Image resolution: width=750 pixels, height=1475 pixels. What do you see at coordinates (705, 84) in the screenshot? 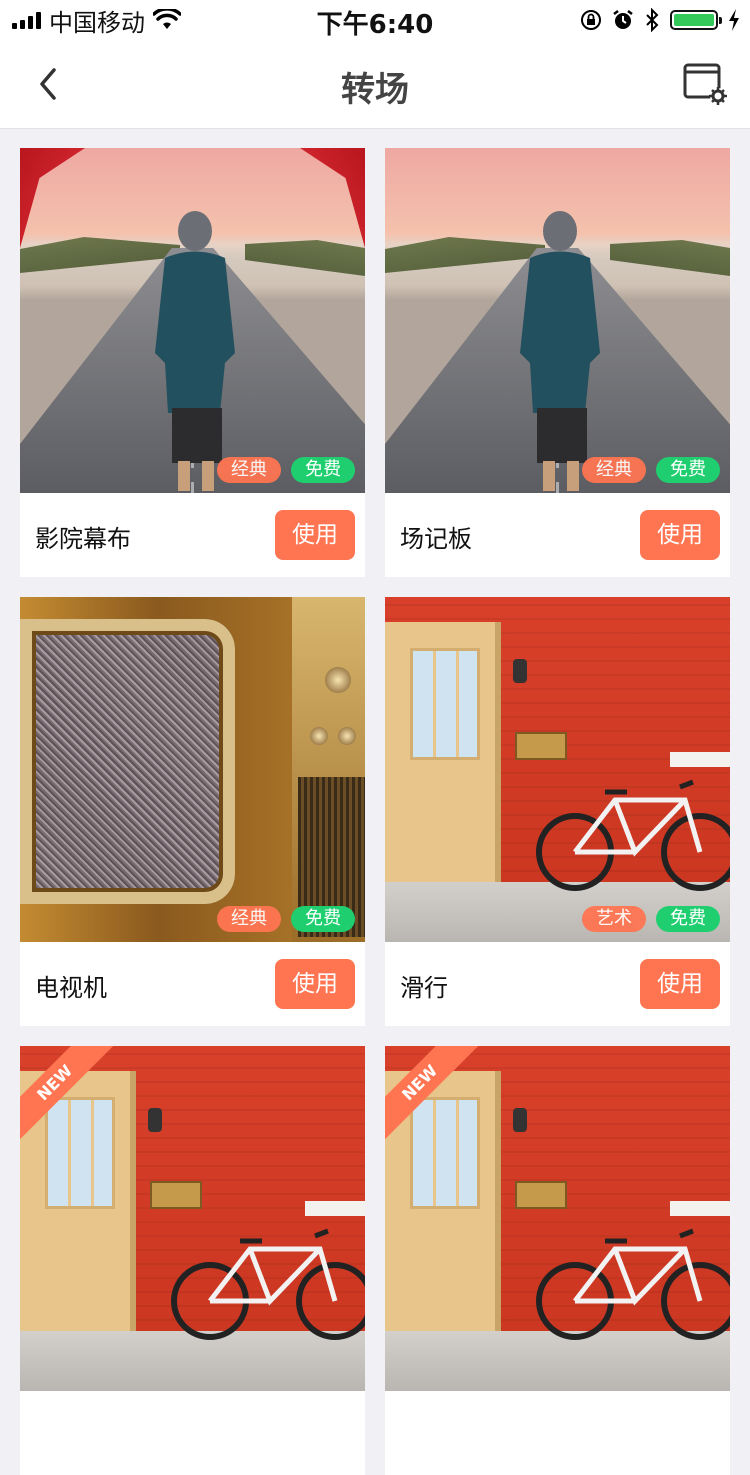
I see `window-settings-icon` at bounding box center [705, 84].